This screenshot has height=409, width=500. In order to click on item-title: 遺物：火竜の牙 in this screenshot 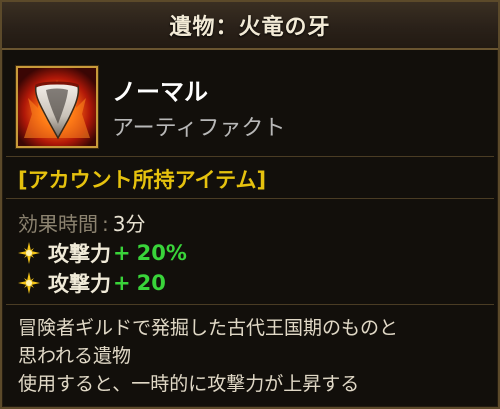, I will do `click(250, 27)`.